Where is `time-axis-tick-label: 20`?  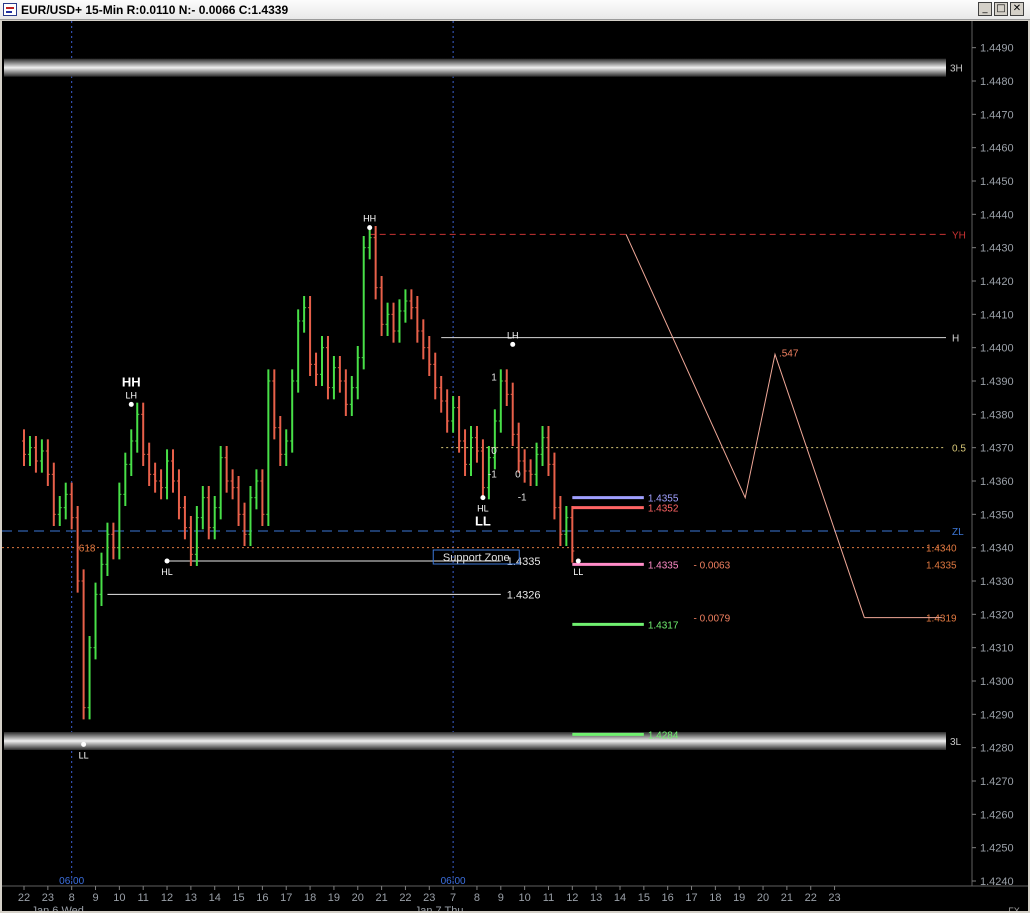 time-axis-tick-label: 20 is located at coordinates (358, 898).